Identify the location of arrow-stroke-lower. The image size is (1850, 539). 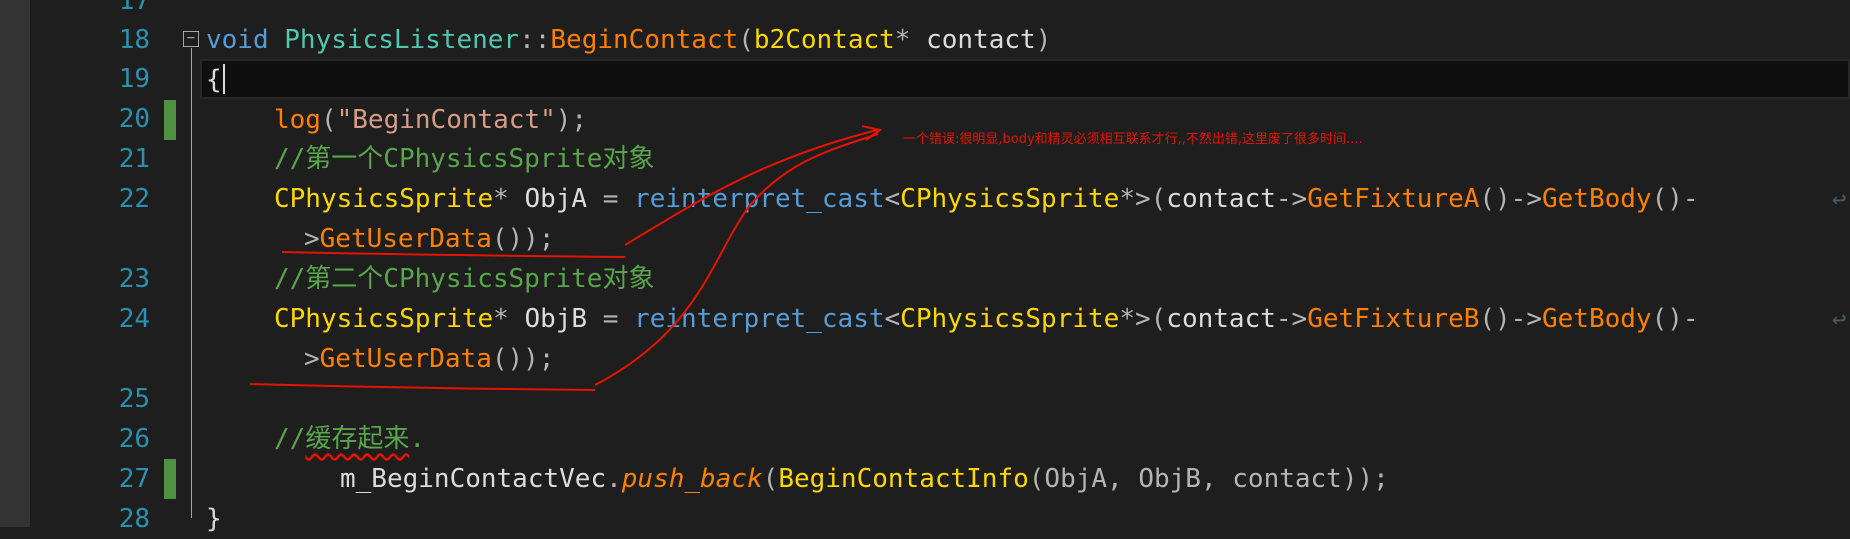
(736, 259).